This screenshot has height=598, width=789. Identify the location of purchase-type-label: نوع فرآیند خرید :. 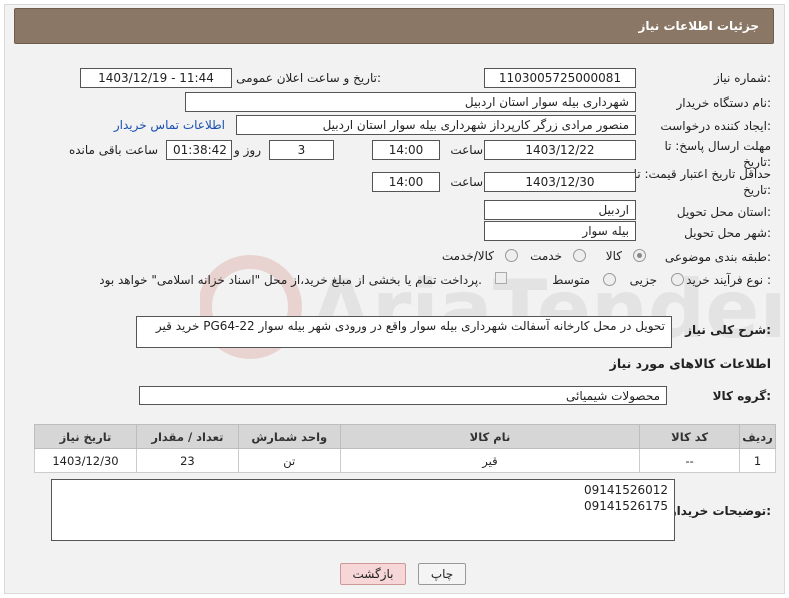
(728, 280).